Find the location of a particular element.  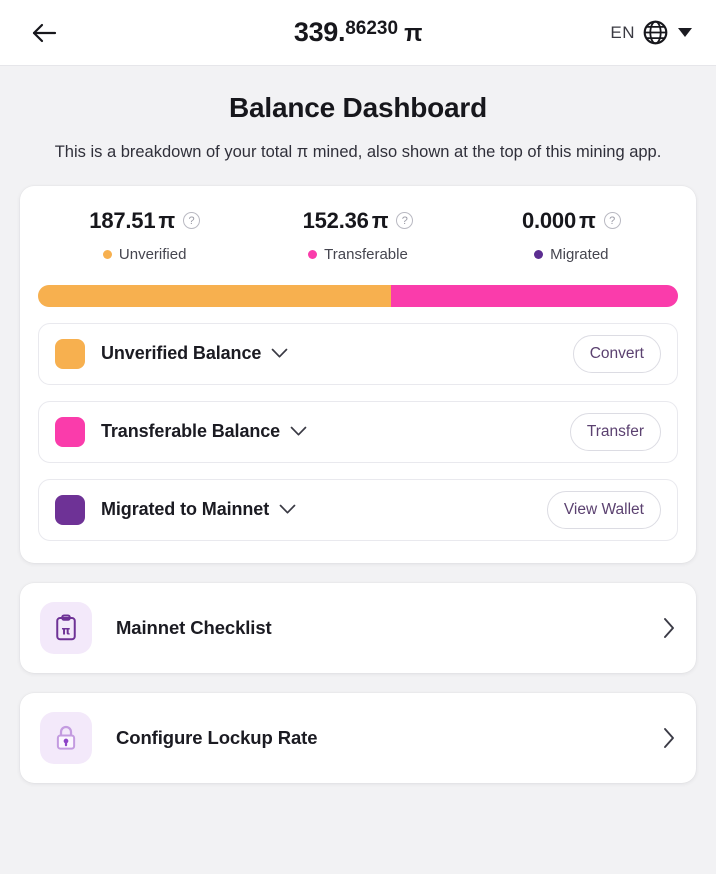

legend-label: Migrated is located at coordinates (579, 254).